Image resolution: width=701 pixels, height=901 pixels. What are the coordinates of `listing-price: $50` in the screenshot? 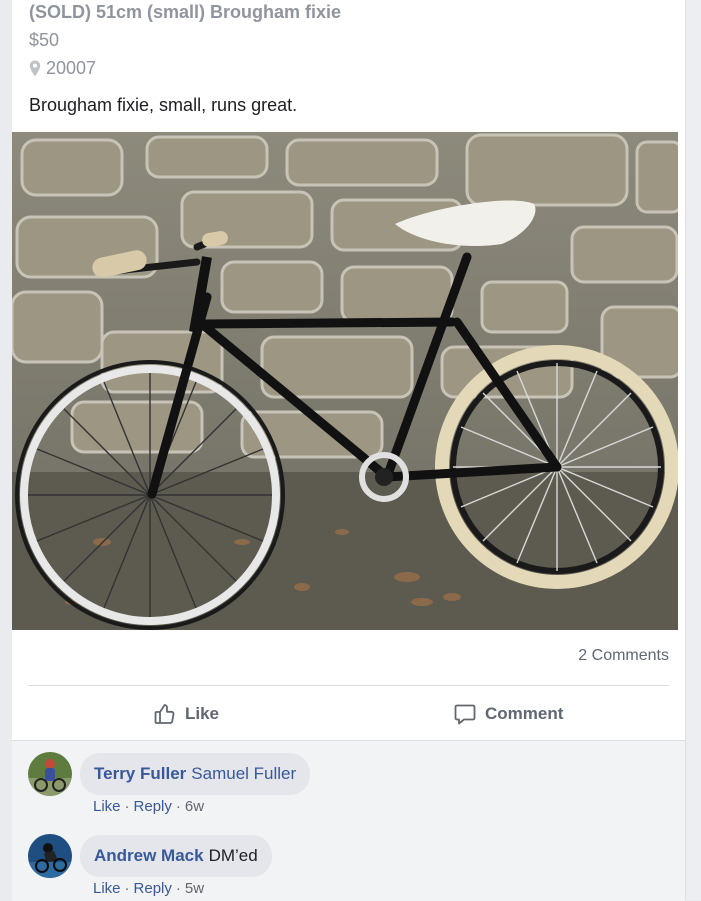 It's located at (44, 40).